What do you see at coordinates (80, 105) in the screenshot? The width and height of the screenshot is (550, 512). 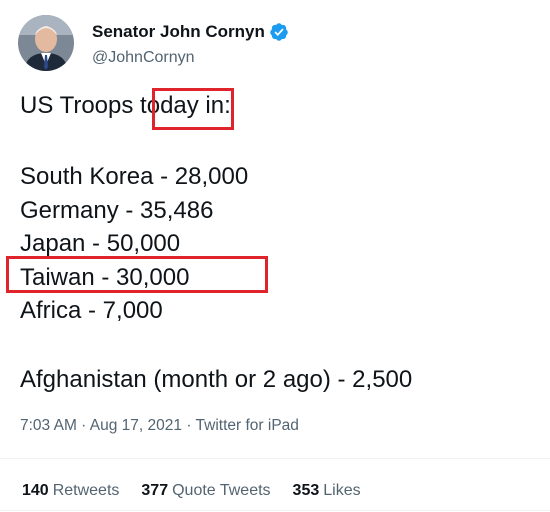 I see `intro-before: US Troops` at bounding box center [80, 105].